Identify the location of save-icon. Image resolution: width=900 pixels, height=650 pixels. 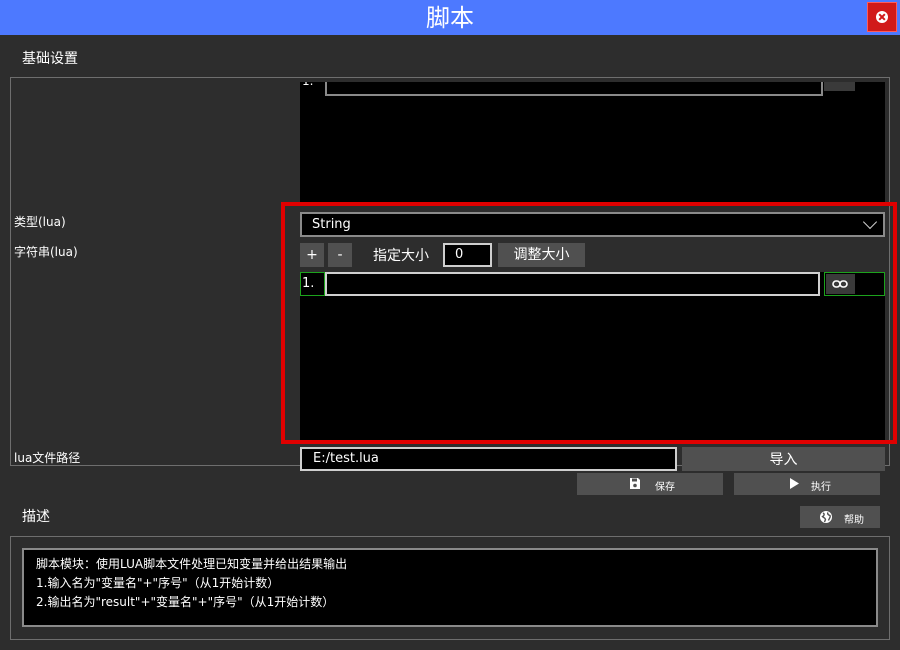
(635, 483).